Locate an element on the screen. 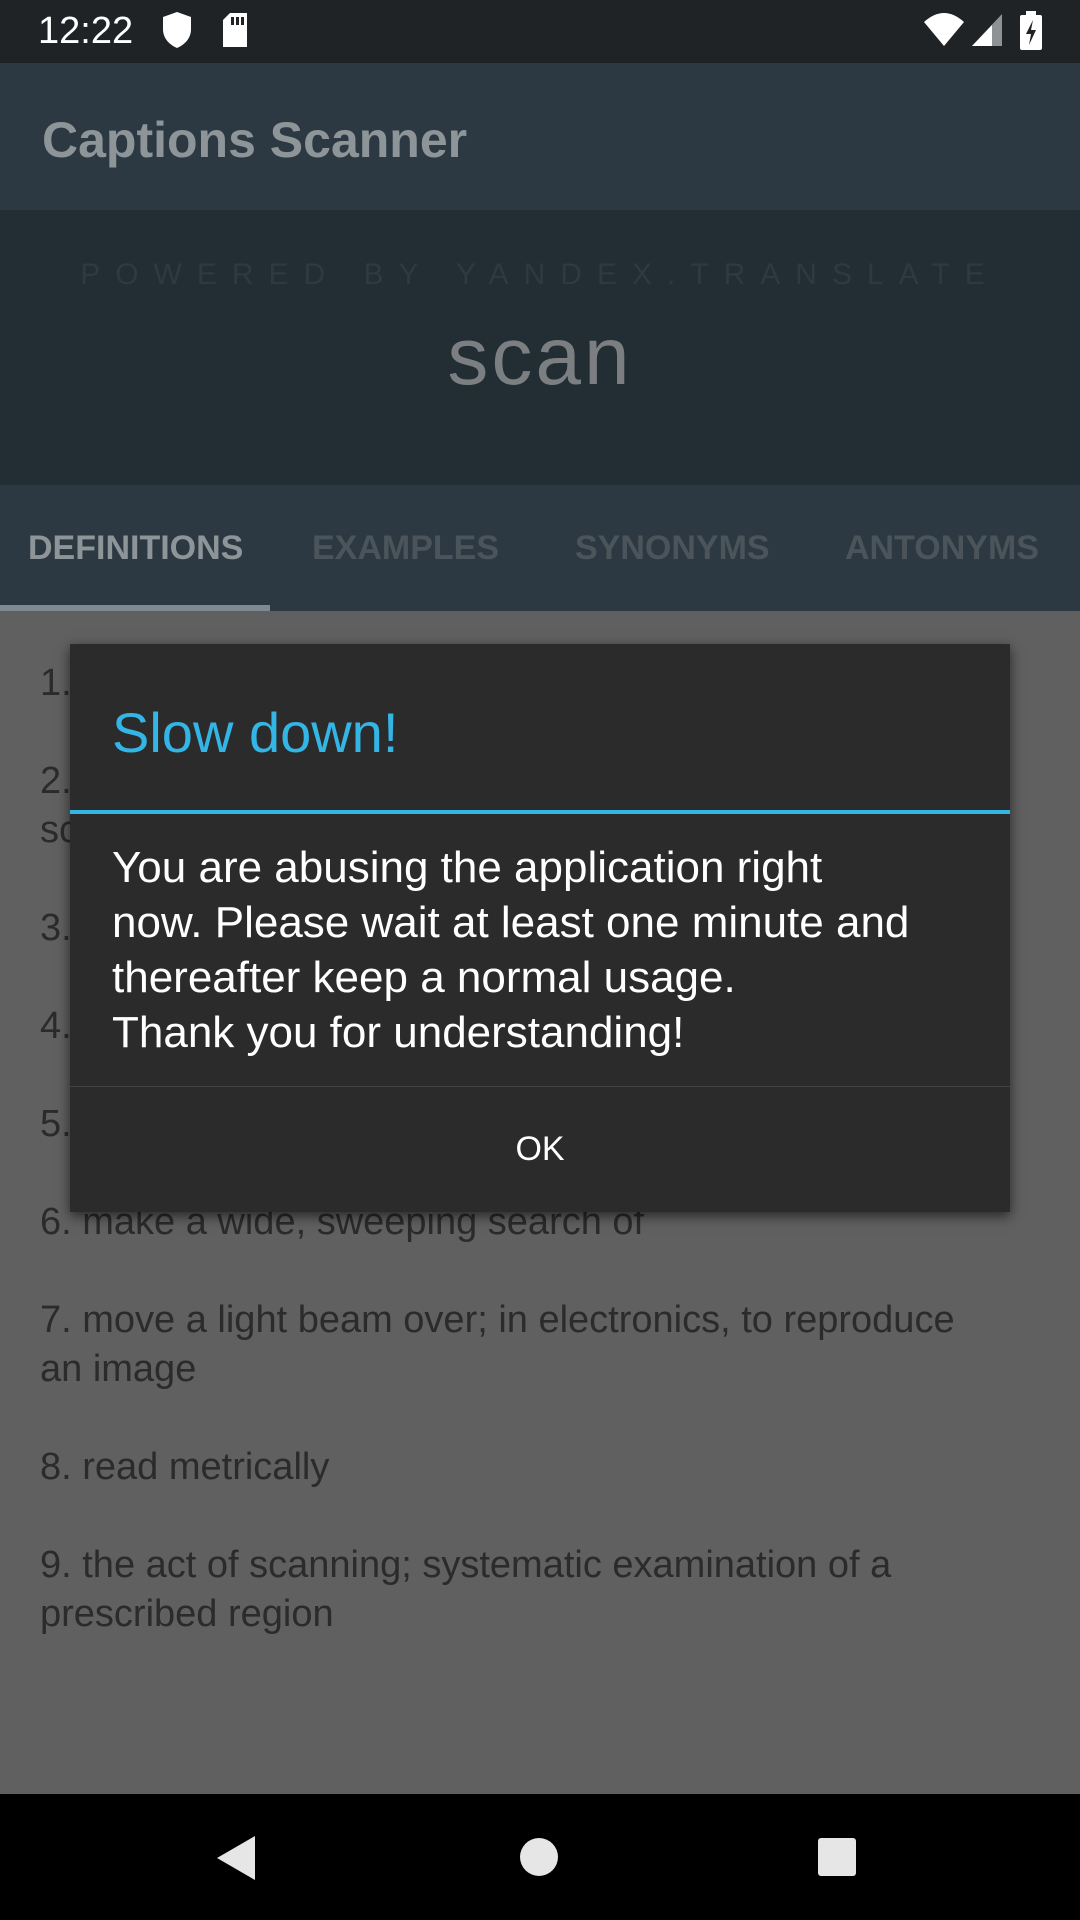 The height and width of the screenshot is (1920, 1080). recents-icon is located at coordinates (837, 1859).